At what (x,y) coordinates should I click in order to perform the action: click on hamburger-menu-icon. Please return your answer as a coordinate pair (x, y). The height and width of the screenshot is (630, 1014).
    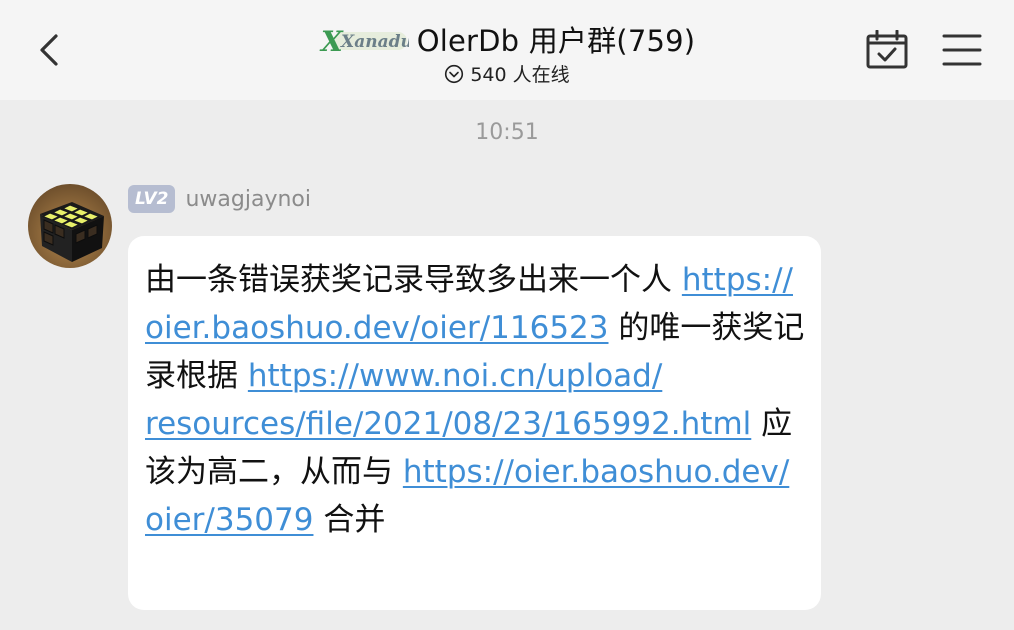
    Looking at the image, I should click on (962, 50).